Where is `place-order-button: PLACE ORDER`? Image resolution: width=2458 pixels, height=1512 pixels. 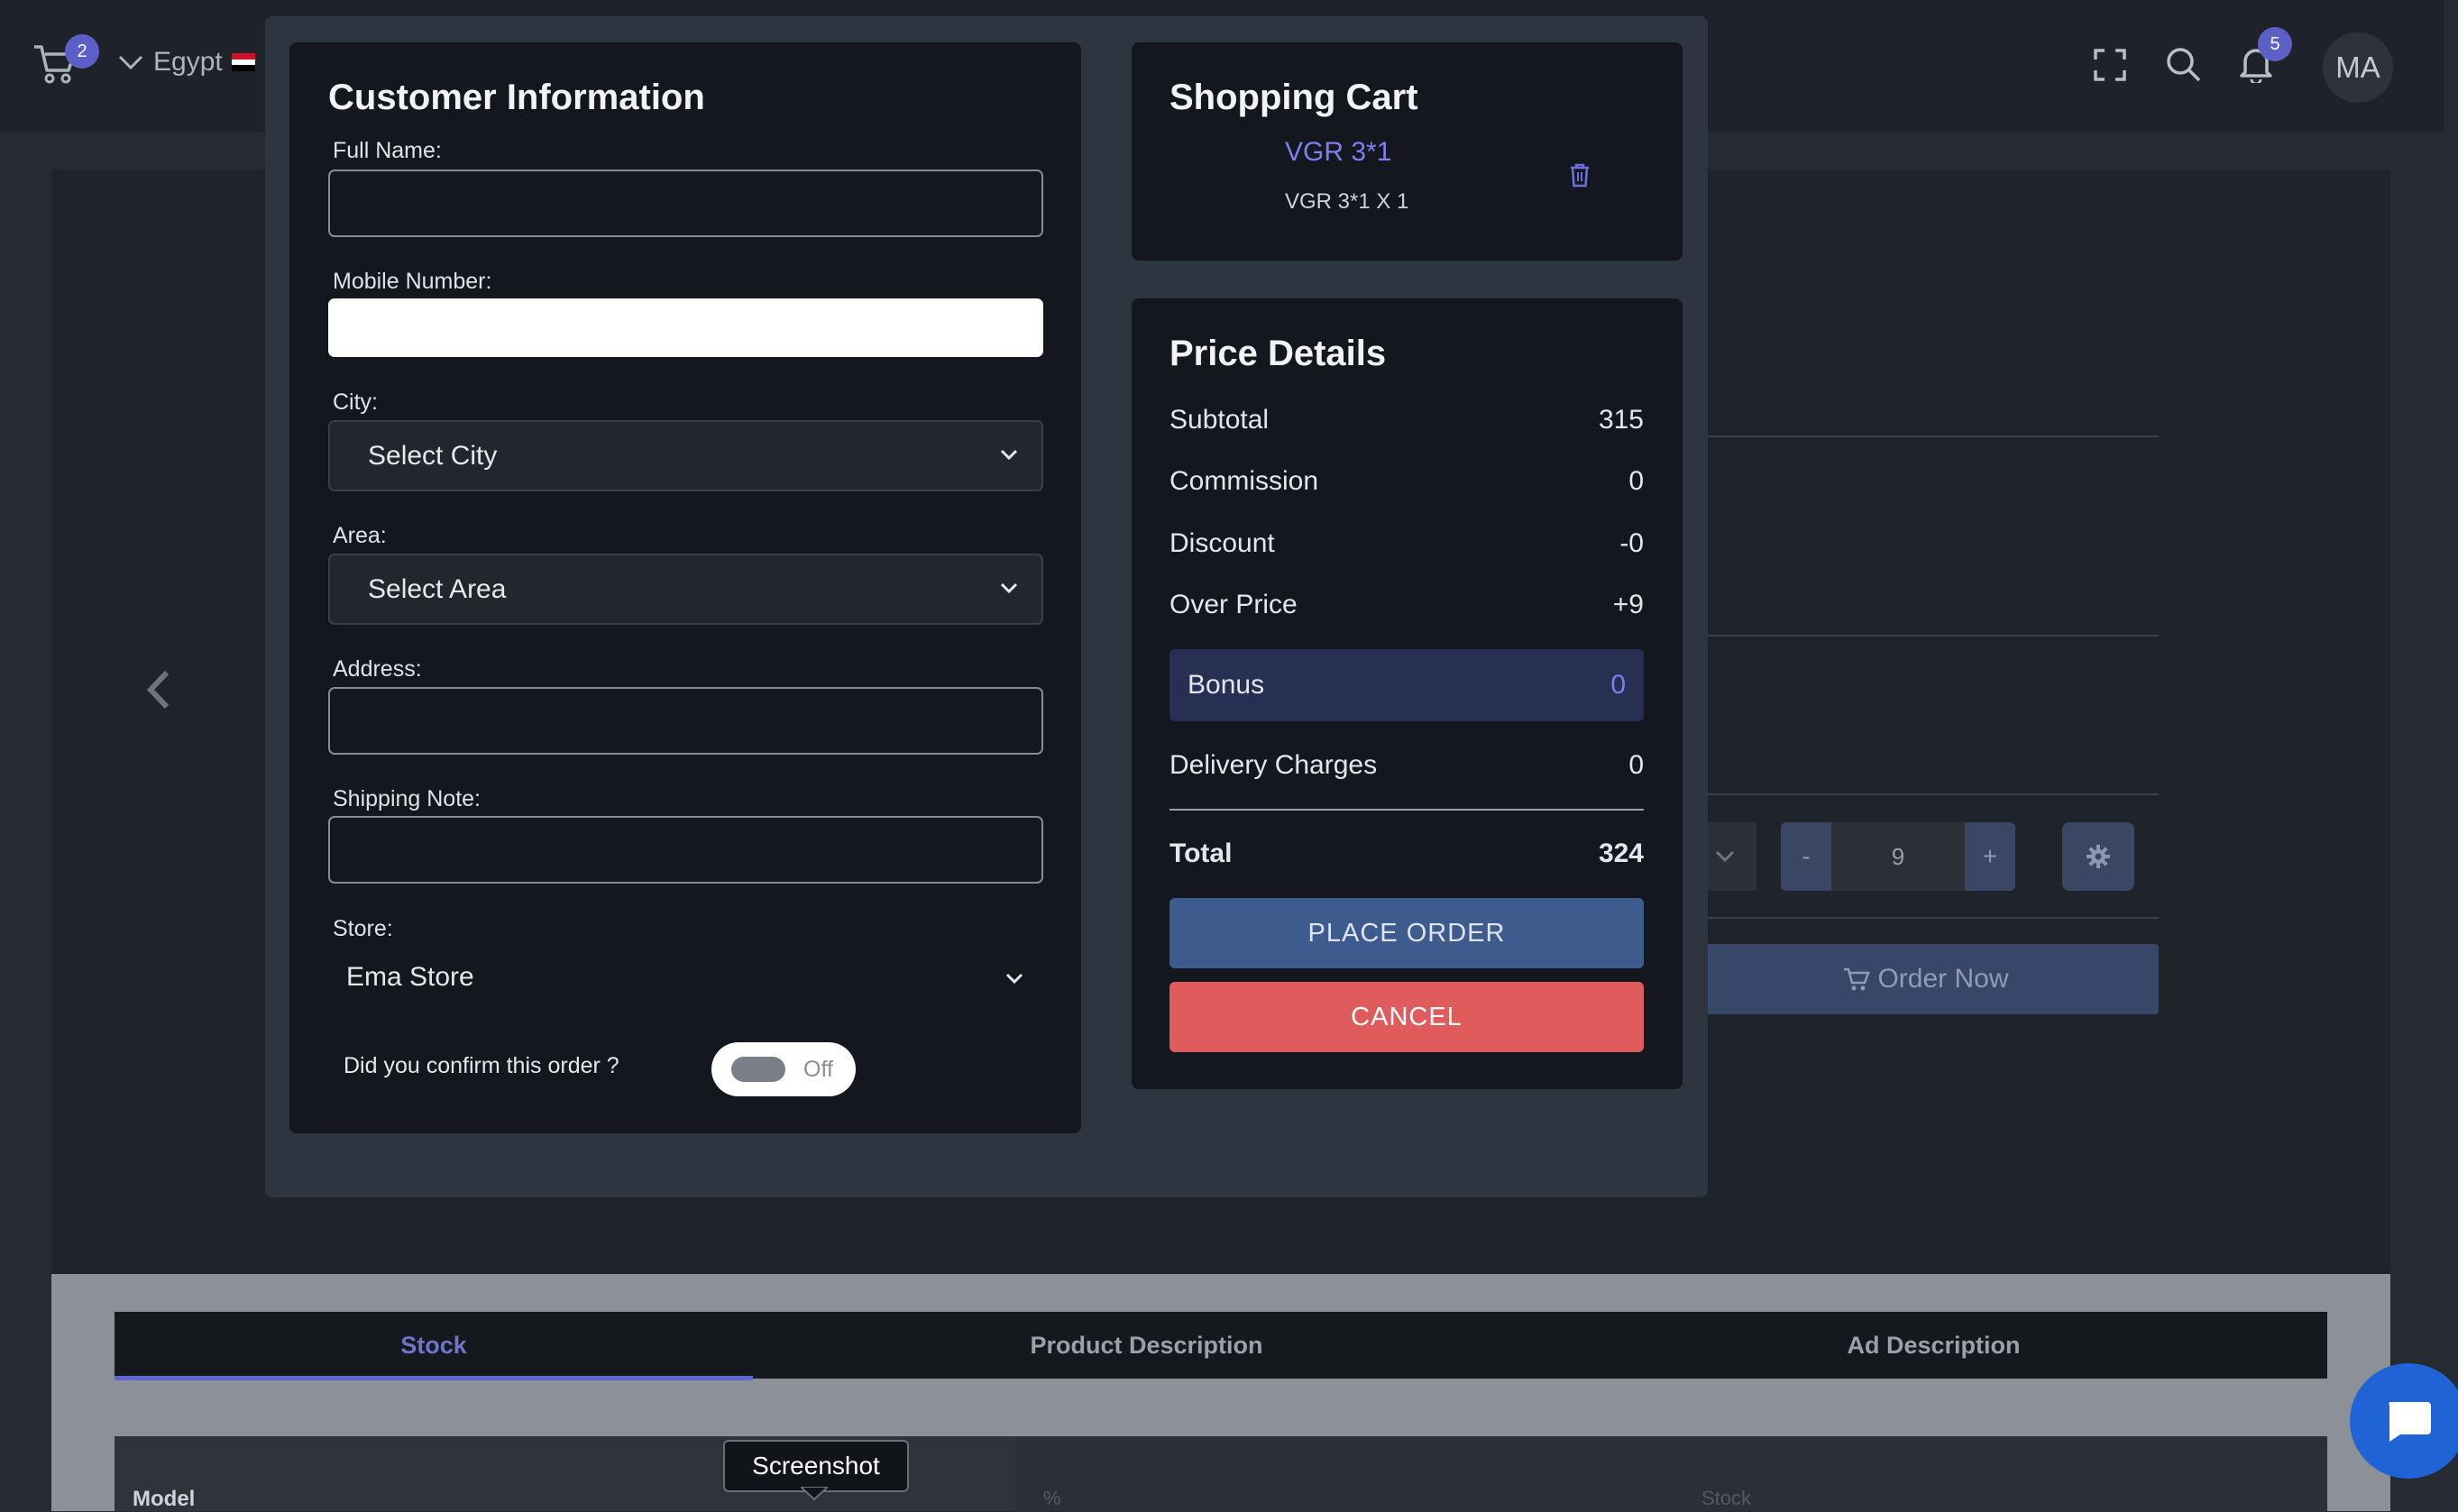 place-order-button: PLACE ORDER is located at coordinates (1406, 933).